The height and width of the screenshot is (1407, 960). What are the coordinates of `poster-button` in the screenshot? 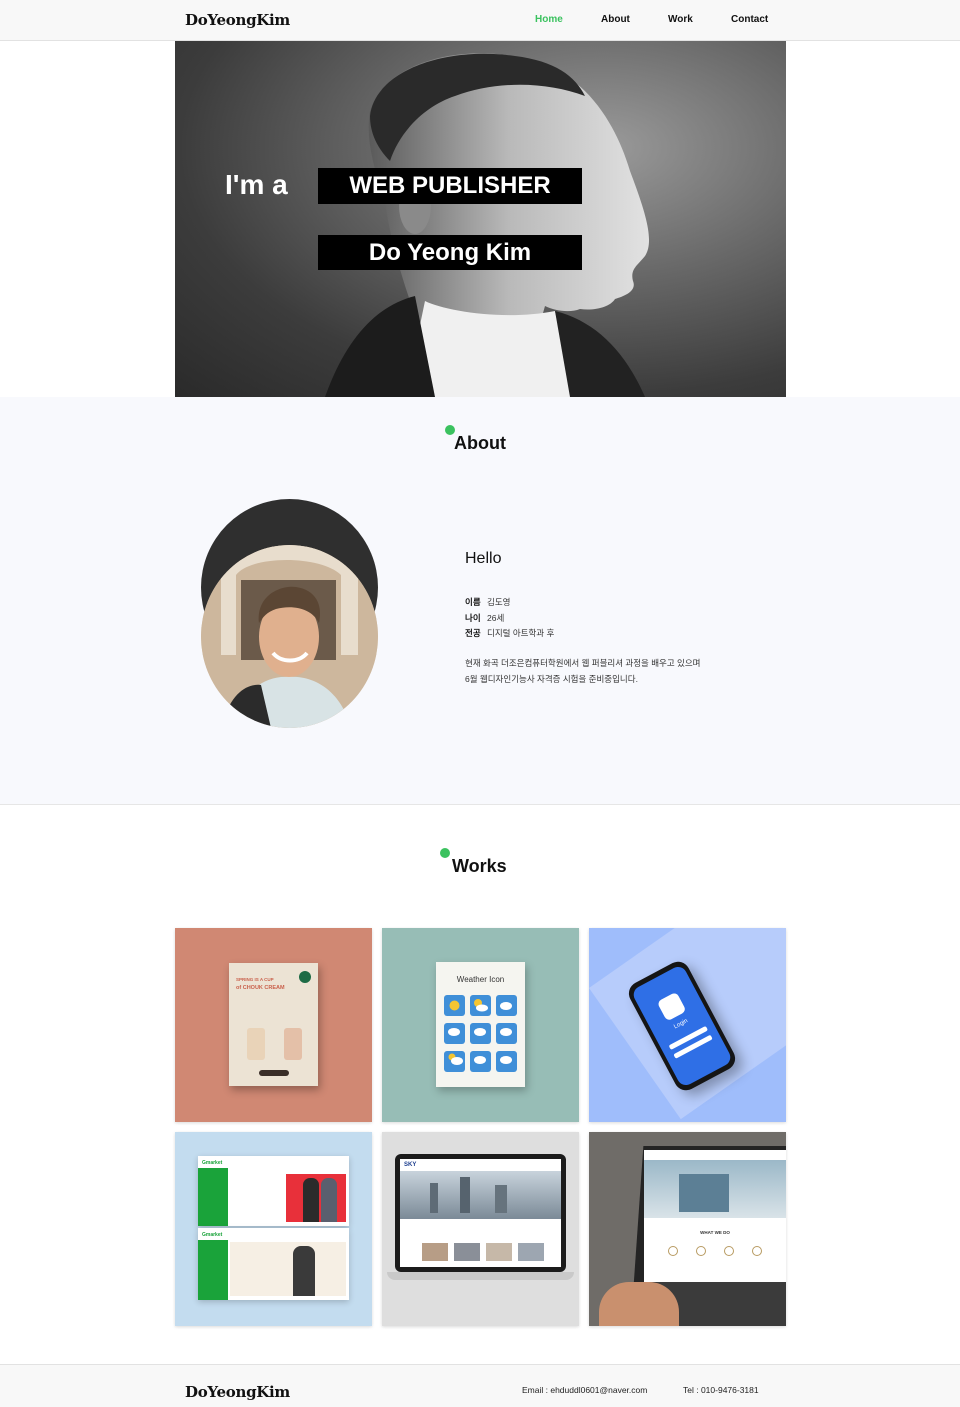 It's located at (274, 1073).